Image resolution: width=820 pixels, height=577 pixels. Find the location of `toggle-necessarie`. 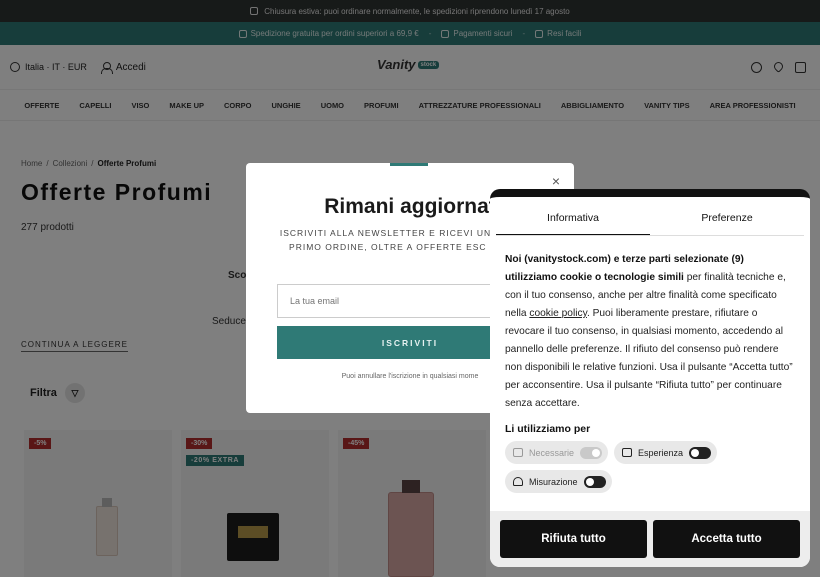

toggle-necessarie is located at coordinates (591, 452).